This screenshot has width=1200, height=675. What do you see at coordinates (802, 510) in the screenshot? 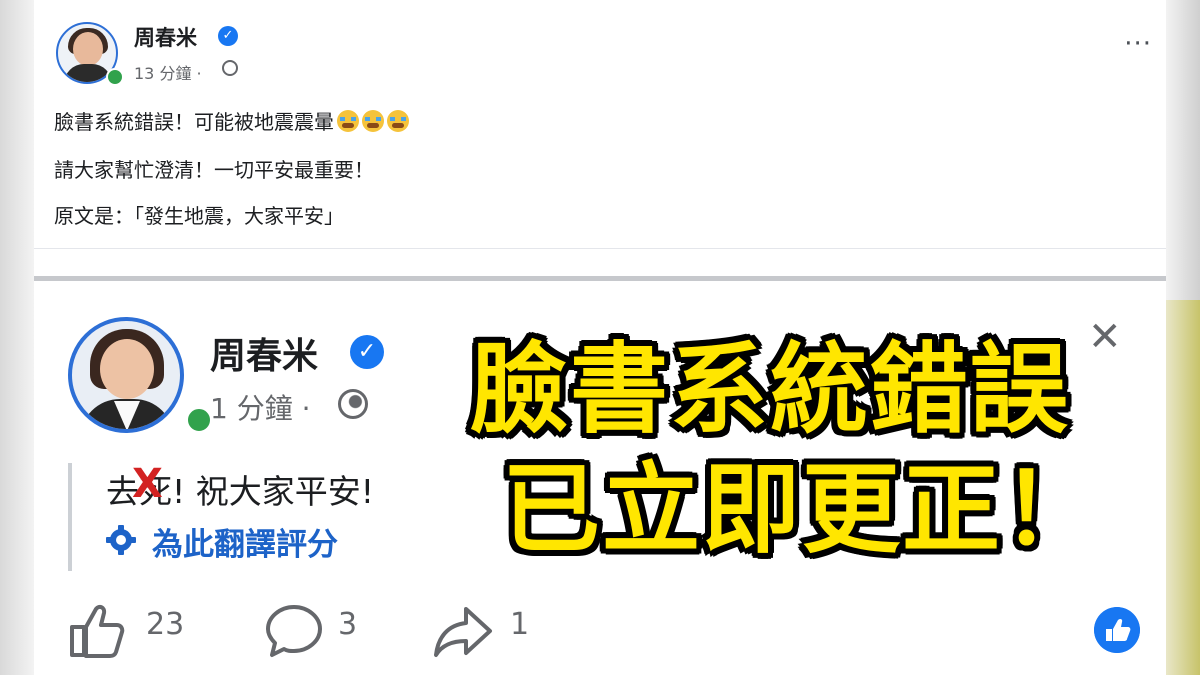
I see `headline-line-2: 已立即更正！` at bounding box center [802, 510].